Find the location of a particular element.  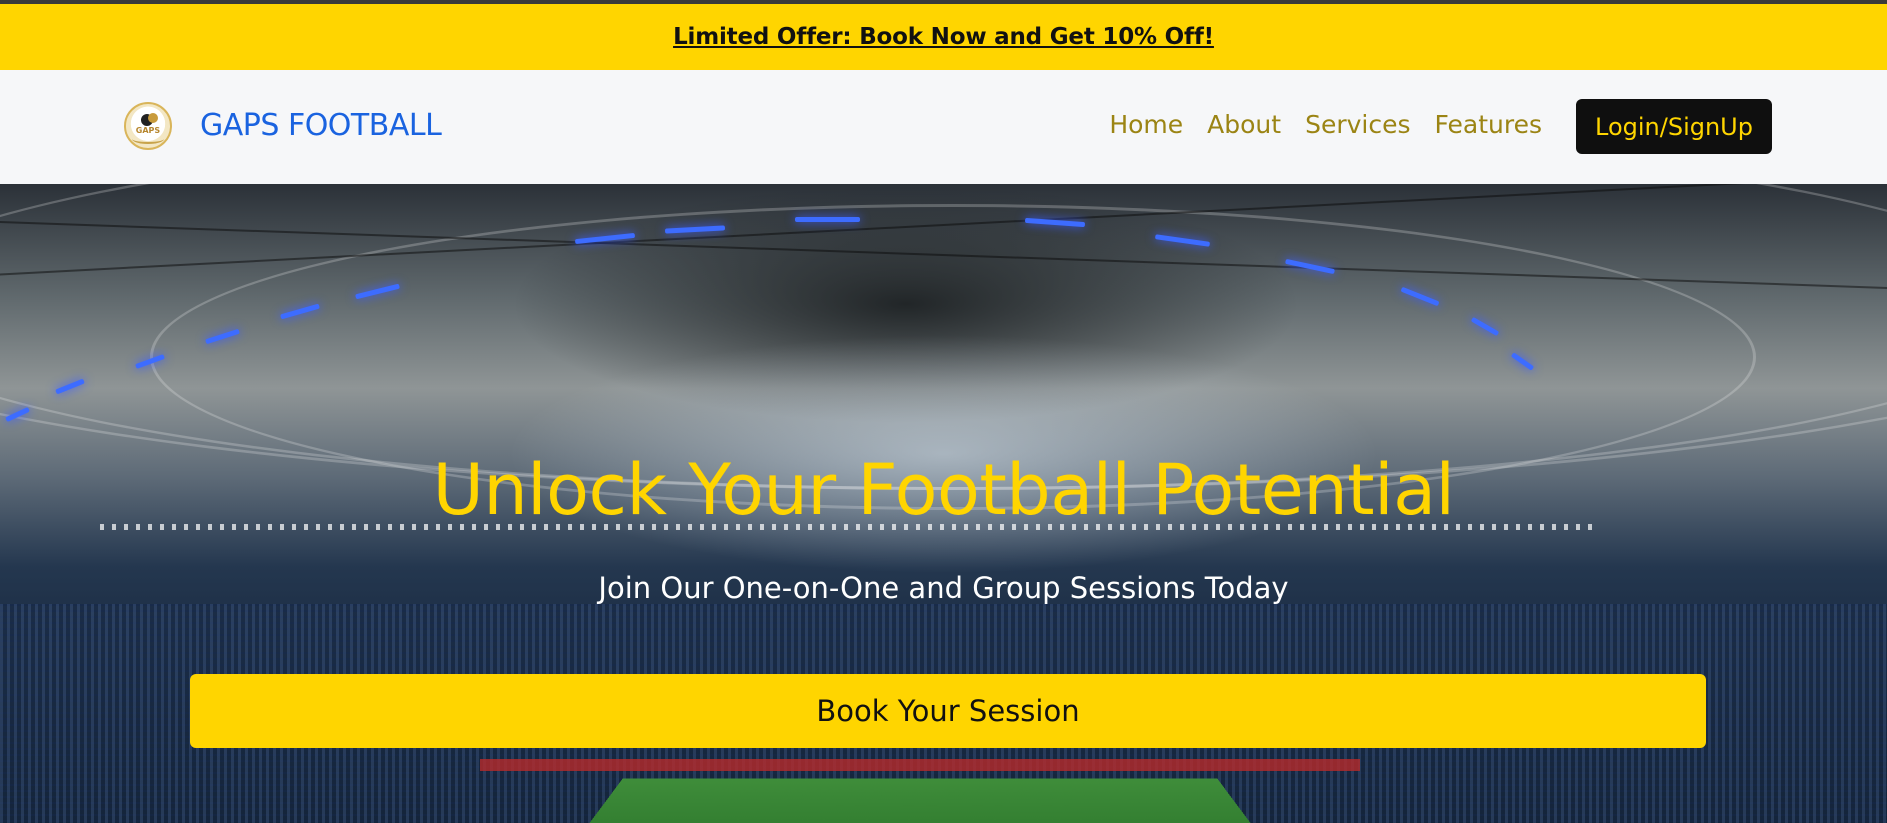

promo-link: Limited Offer: Book Now and Get 10% Off! is located at coordinates (943, 37).